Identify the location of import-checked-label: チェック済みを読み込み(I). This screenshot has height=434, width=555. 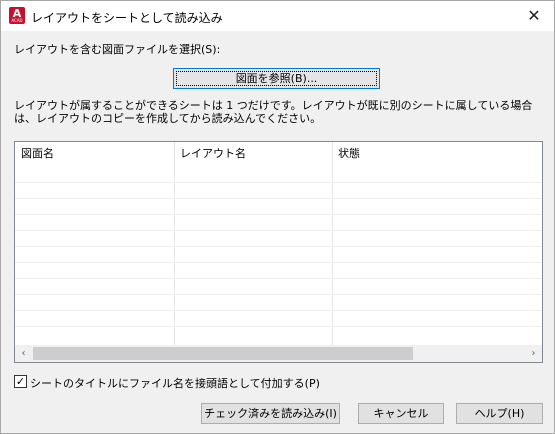
(270, 413).